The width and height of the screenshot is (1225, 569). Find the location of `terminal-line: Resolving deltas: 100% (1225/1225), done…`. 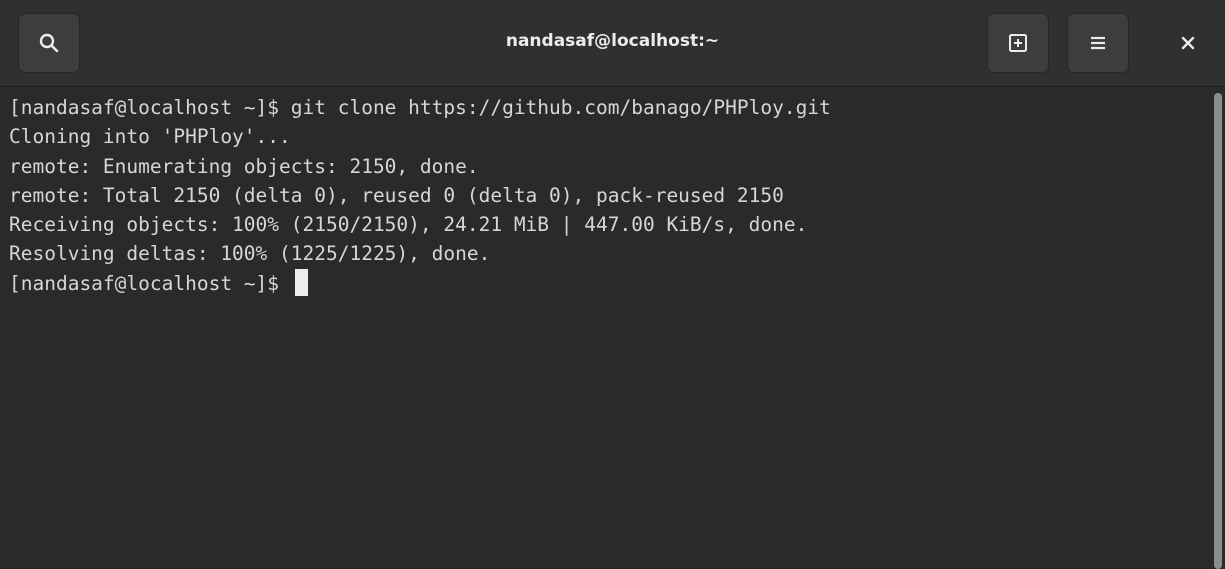

terminal-line: Resolving deltas: 100% (1225/1225), done… is located at coordinates (250, 254).